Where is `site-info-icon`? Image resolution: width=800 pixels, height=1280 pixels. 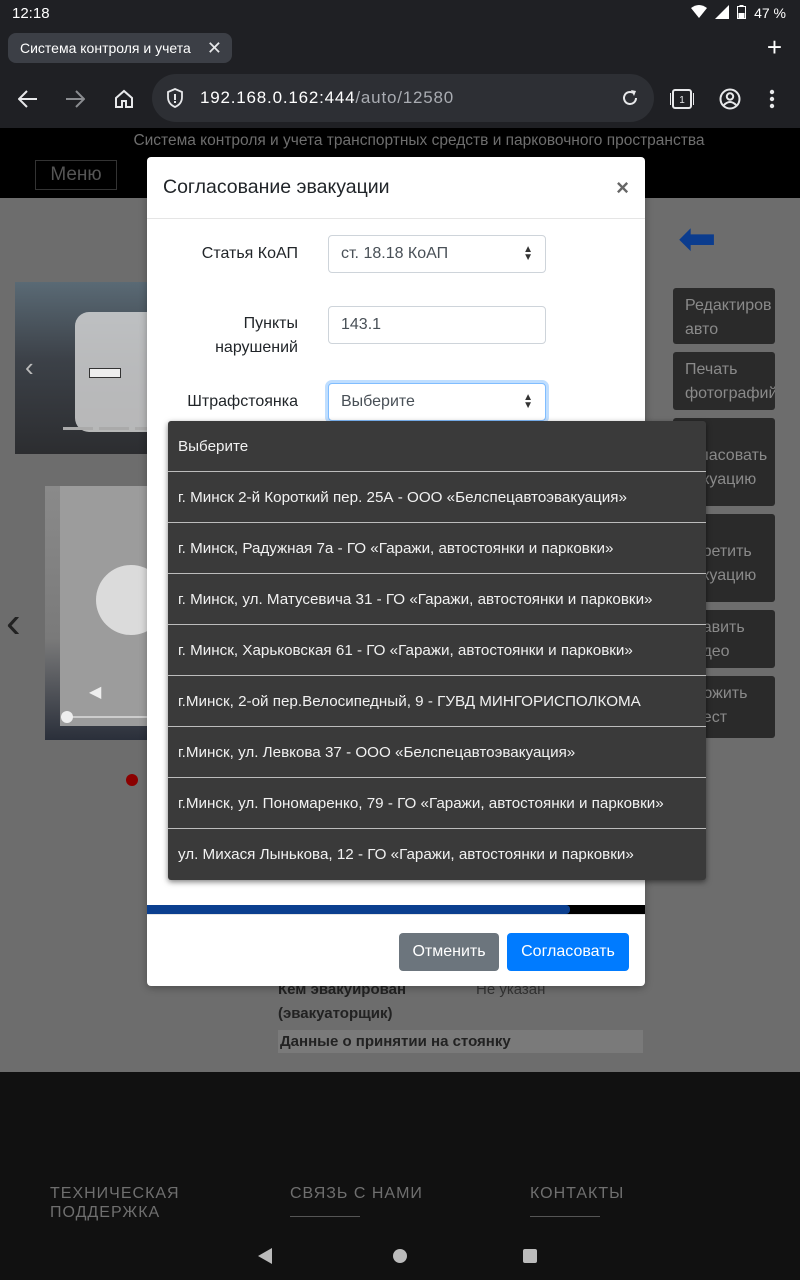 site-info-icon is located at coordinates (175, 98).